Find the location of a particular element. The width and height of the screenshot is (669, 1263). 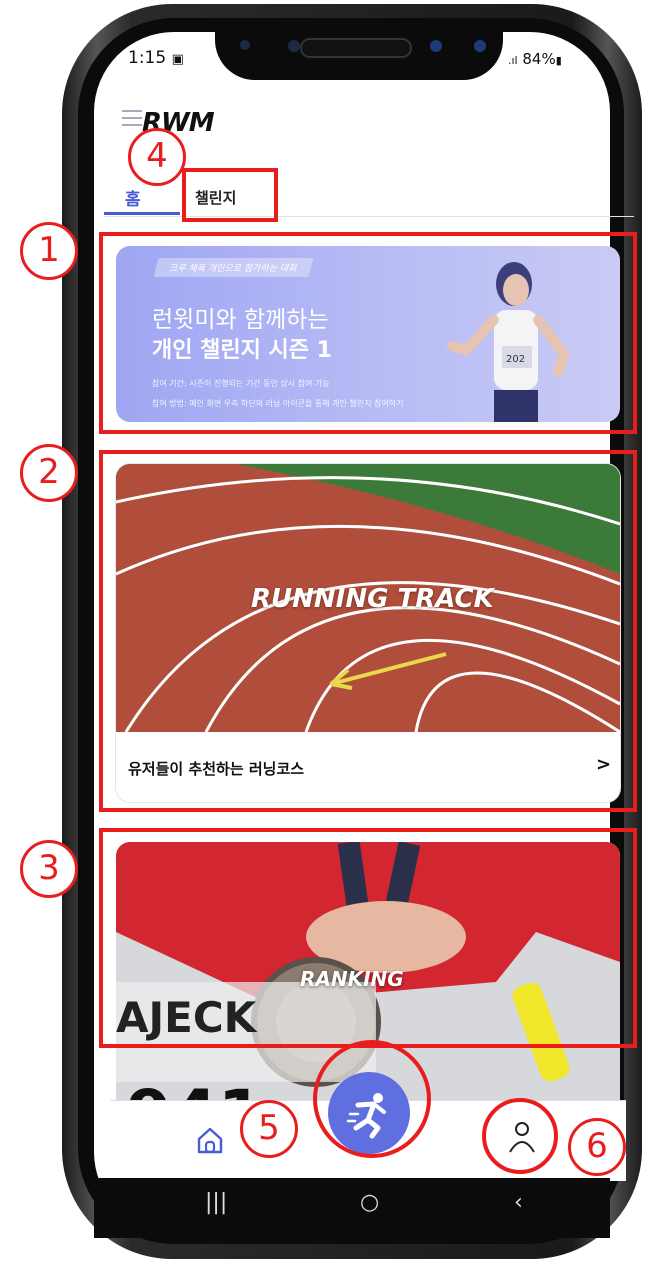

annotation-number: 4 is located at coordinates (157, 157).